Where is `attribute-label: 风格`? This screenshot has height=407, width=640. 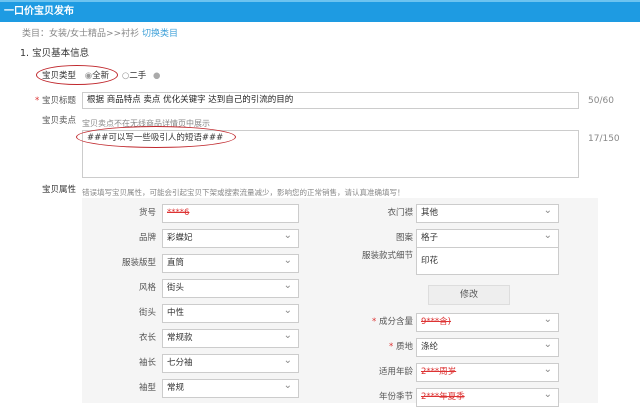 attribute-label: 风格 is located at coordinates (147, 288).